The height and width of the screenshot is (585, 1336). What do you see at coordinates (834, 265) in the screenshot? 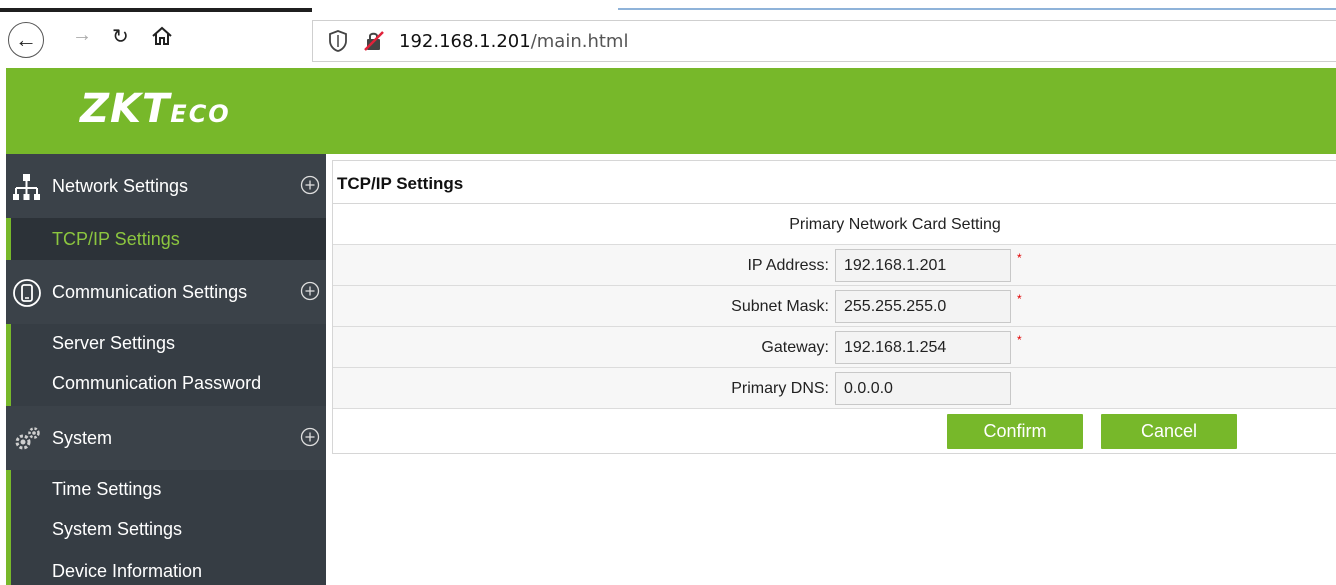
I see `form-row-ip-address: IP Address: *` at bounding box center [834, 265].